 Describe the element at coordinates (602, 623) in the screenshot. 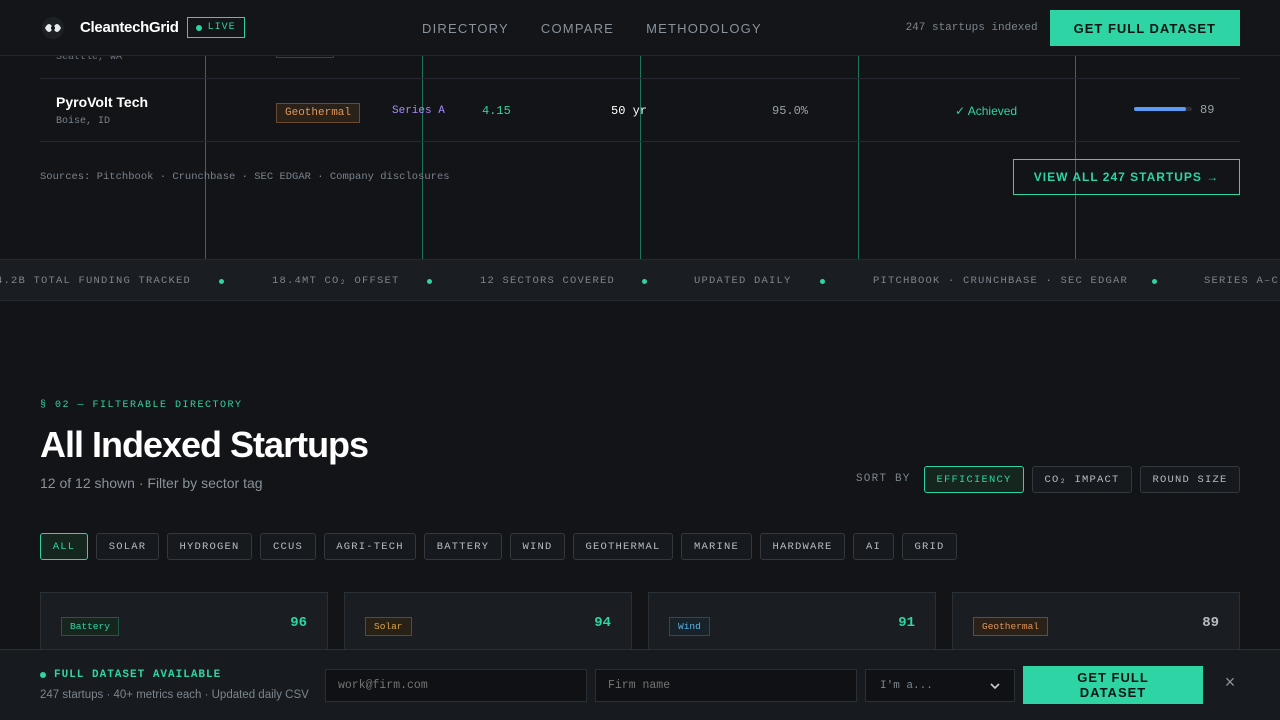

I see `card-score: 94` at that location.